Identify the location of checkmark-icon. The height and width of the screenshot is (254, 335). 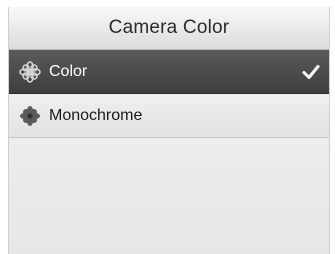
(311, 72).